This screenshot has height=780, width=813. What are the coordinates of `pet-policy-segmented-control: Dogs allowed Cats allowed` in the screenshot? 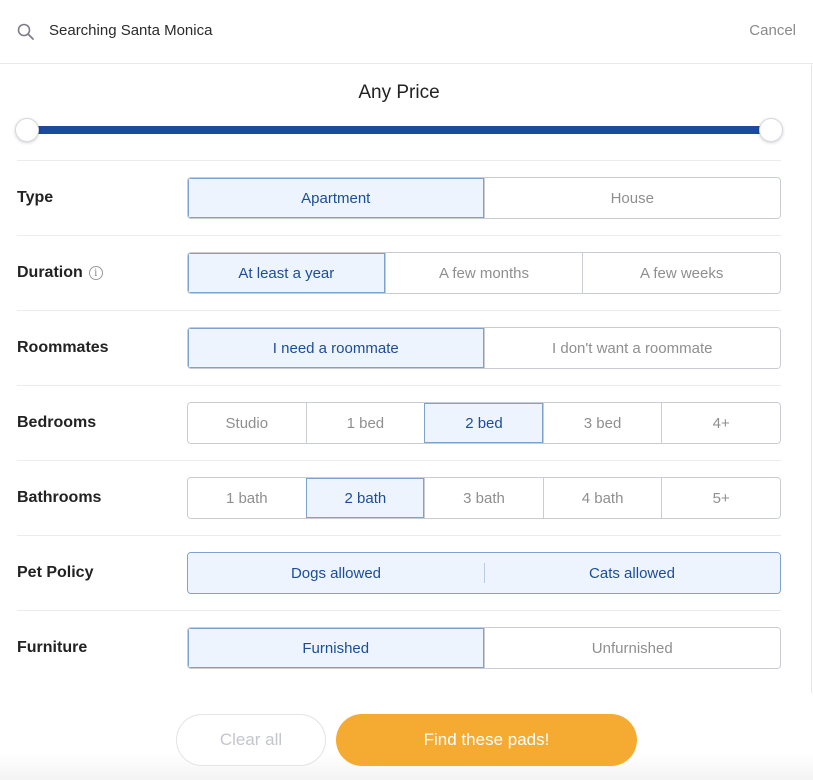 It's located at (484, 573).